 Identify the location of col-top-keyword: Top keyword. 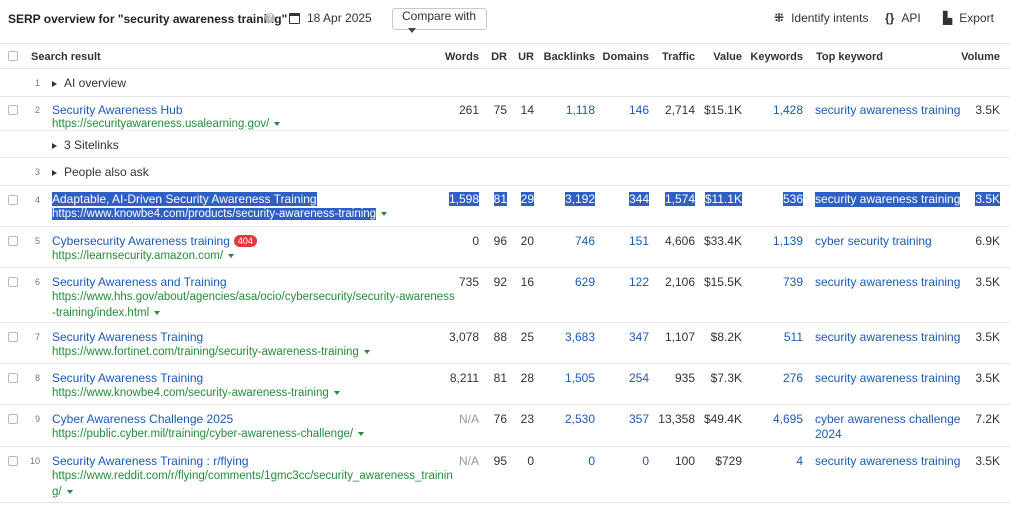
(849, 57).